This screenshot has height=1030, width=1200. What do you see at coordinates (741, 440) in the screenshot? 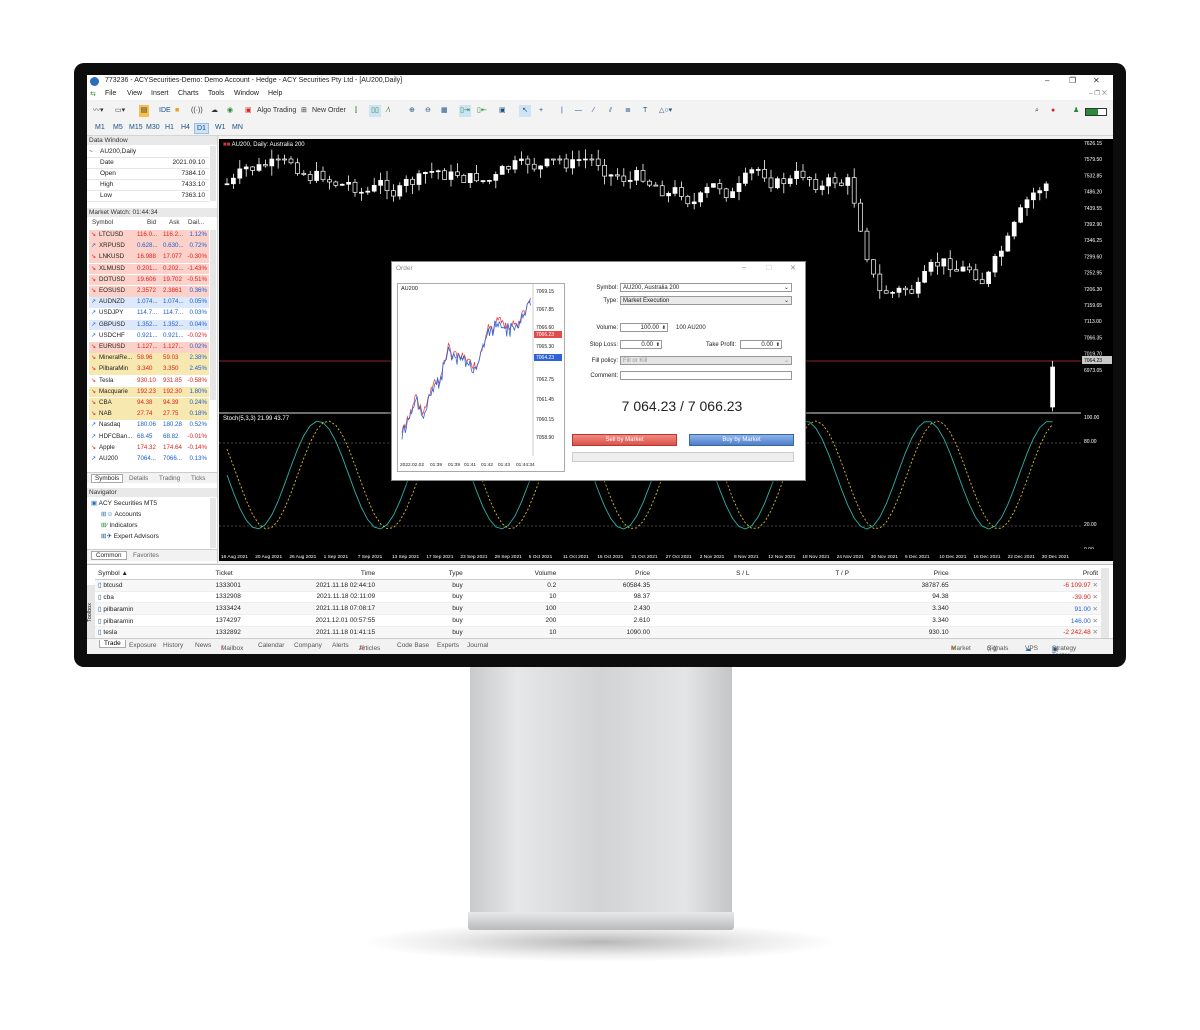
I see `buy-by-market-button: Buy by Market` at bounding box center [741, 440].